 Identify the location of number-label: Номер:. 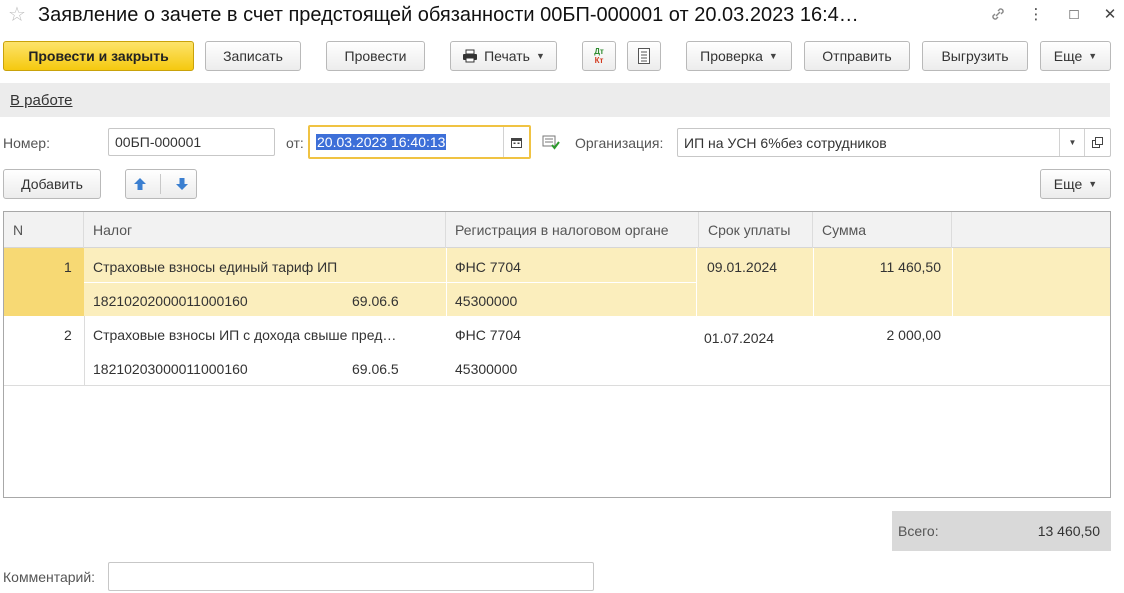
(26, 143).